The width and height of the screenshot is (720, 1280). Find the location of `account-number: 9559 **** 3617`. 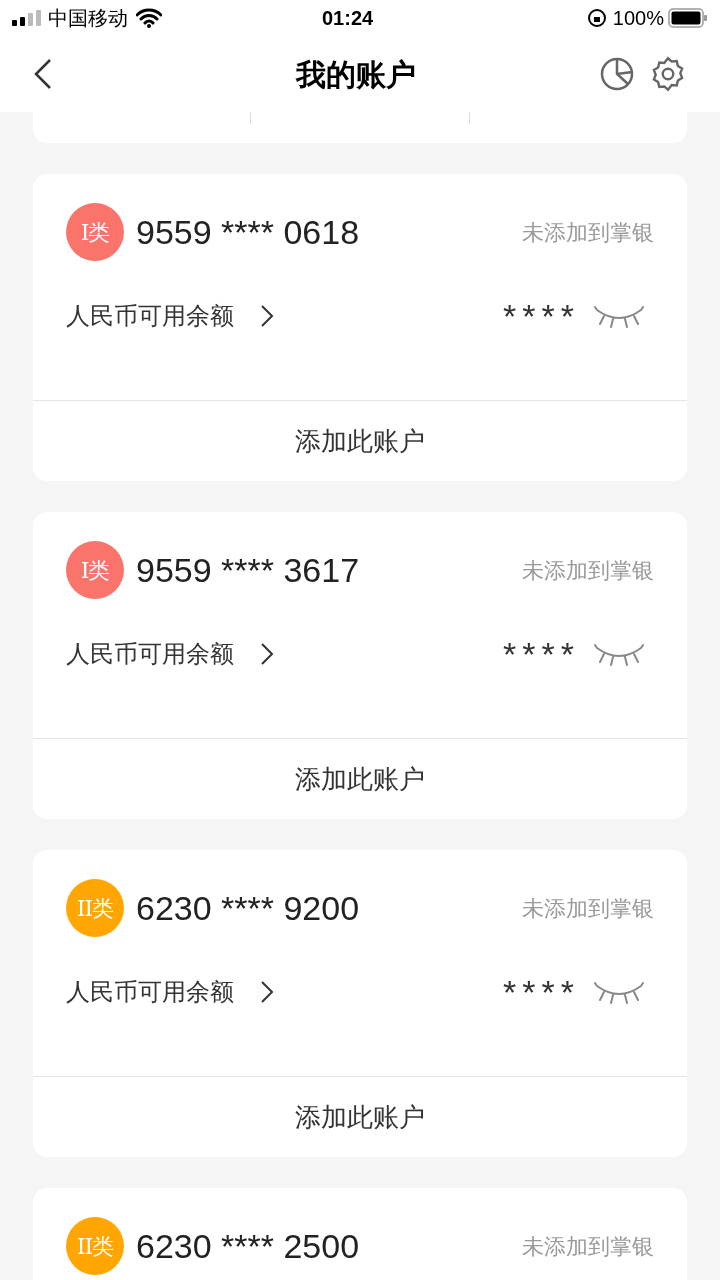

account-number: 9559 **** 3617 is located at coordinates (248, 570).